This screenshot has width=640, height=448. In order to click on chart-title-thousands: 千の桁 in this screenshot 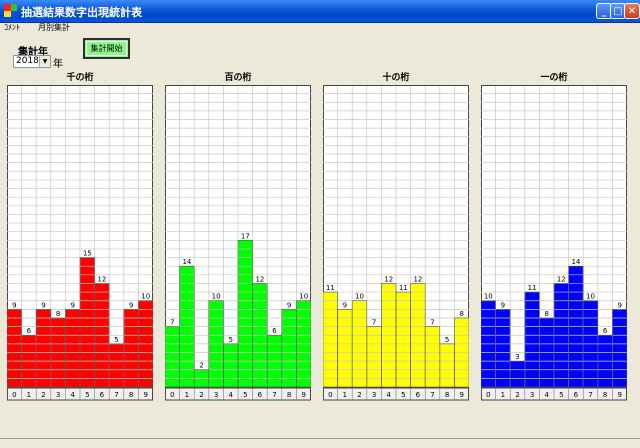, I will do `click(80, 78)`.